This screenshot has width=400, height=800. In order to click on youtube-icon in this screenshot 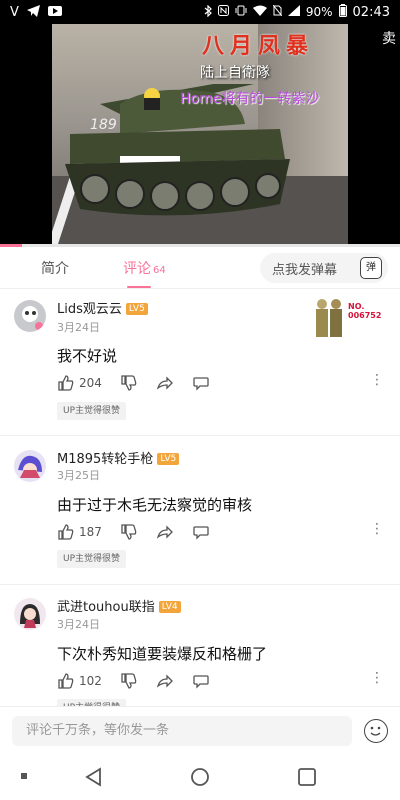, I will do `click(54, 12)`.